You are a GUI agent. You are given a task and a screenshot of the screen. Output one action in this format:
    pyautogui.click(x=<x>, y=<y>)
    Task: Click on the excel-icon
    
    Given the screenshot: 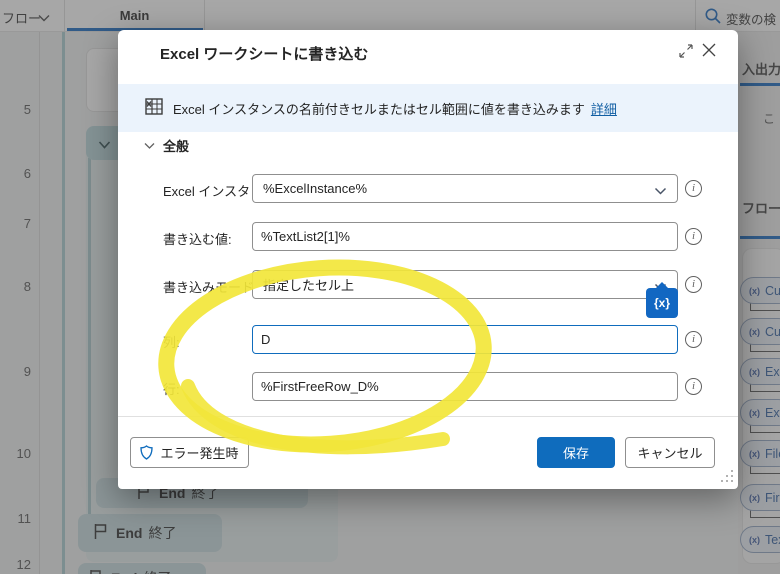 What is the action you would take?
    pyautogui.click(x=154, y=108)
    